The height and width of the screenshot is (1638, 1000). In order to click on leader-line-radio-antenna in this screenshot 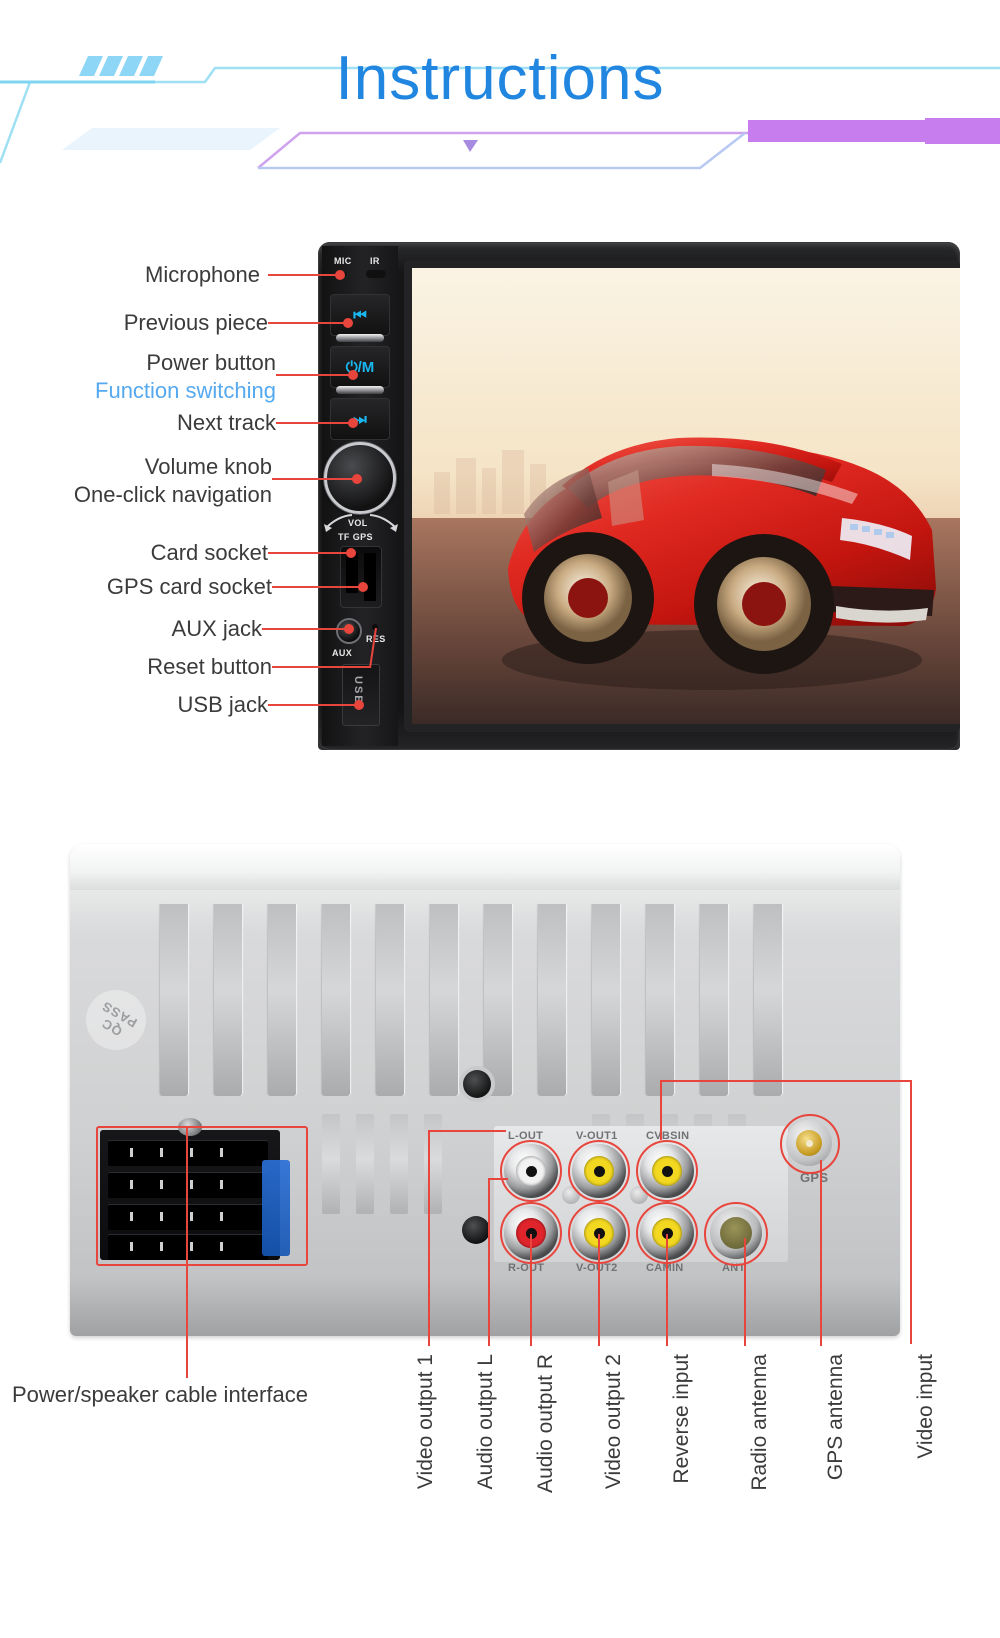, I will do `click(745, 1292)`.